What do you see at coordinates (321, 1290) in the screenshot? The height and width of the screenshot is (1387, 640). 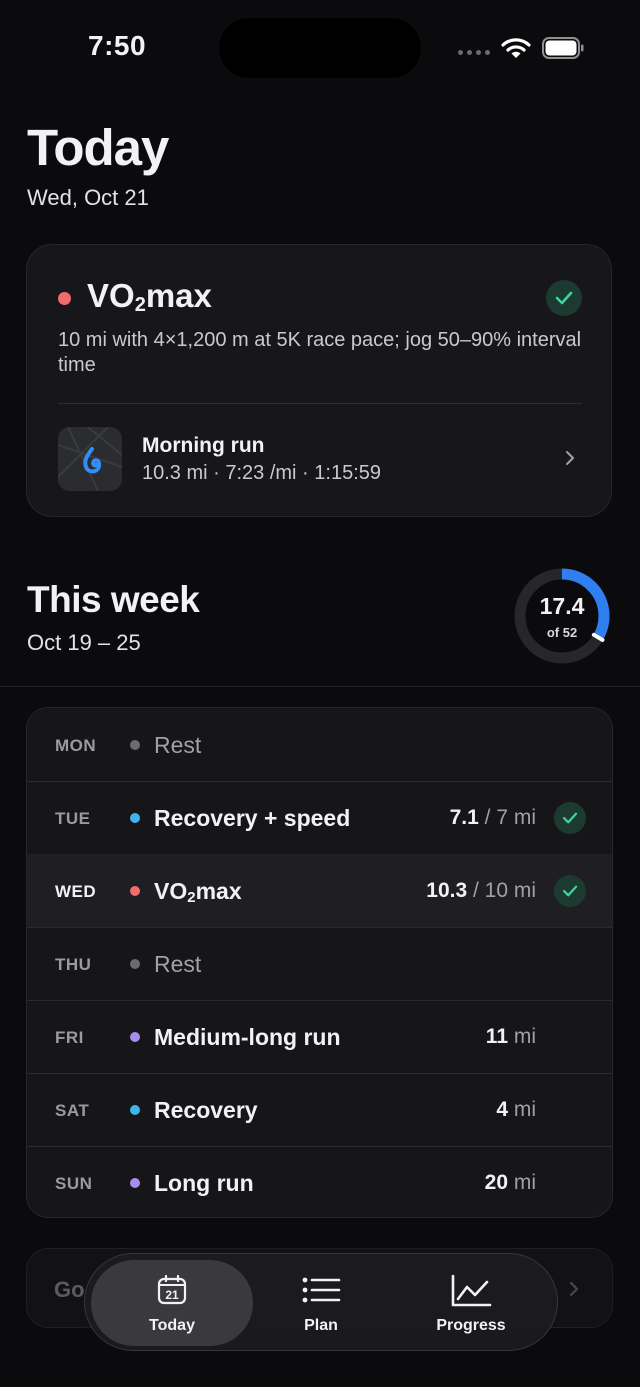 I see `list-icon` at bounding box center [321, 1290].